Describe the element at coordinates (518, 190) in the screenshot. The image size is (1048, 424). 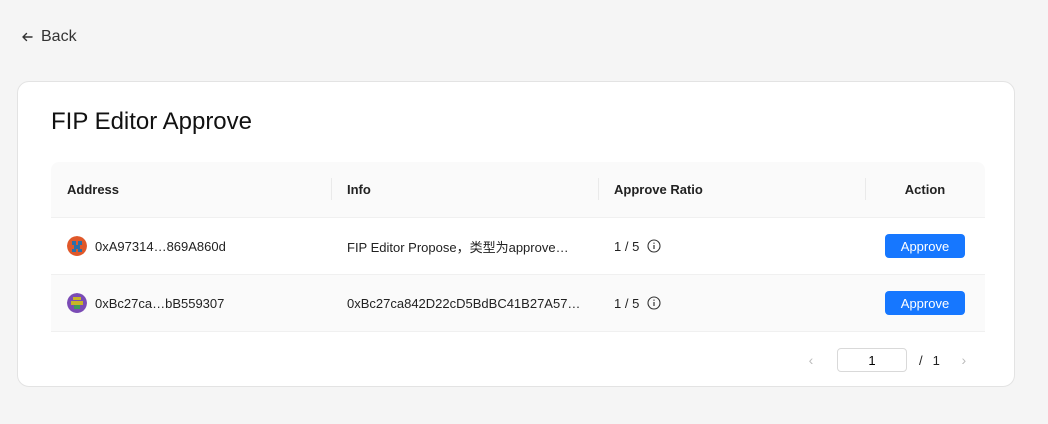
I see `table-header: Address Info Approve Ratio Action` at that location.